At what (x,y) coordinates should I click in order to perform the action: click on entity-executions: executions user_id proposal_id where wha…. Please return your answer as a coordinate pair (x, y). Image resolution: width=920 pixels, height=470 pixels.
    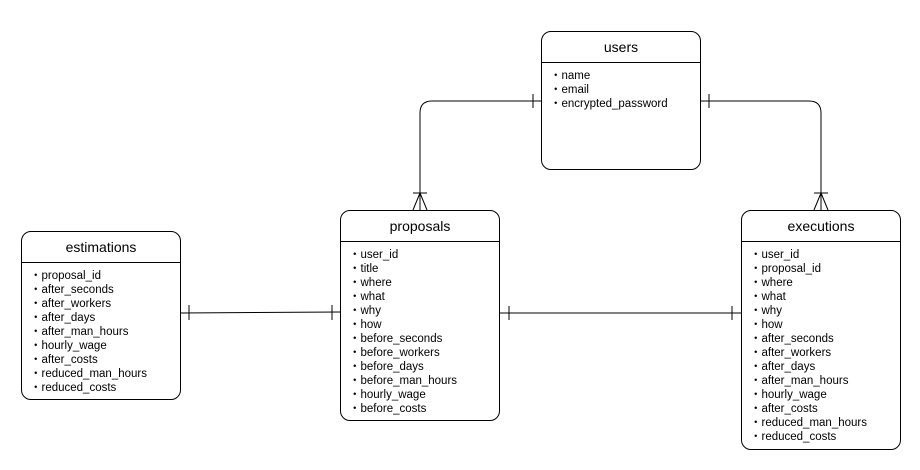
    Looking at the image, I should click on (821, 330).